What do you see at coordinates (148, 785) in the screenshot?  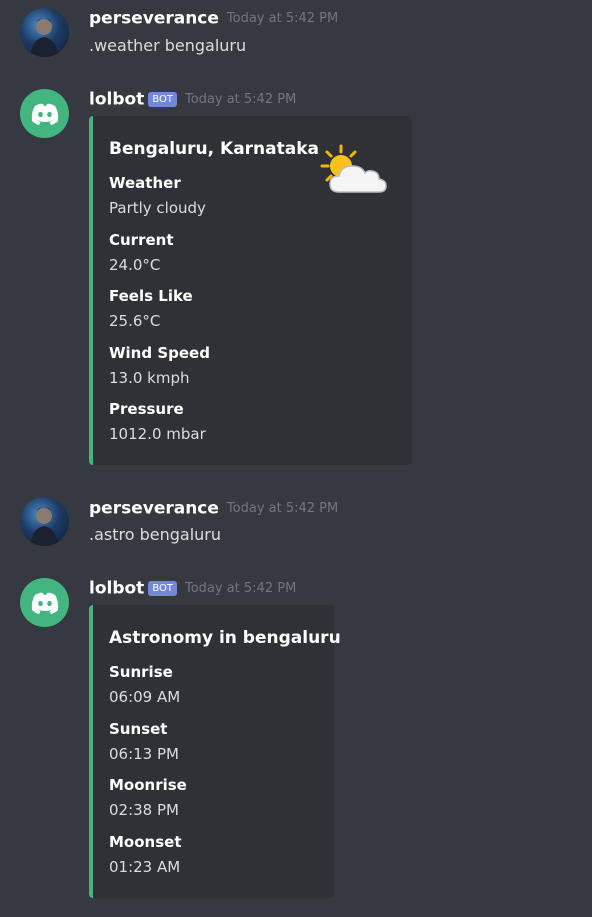 I see `field-name: Moonrise` at bounding box center [148, 785].